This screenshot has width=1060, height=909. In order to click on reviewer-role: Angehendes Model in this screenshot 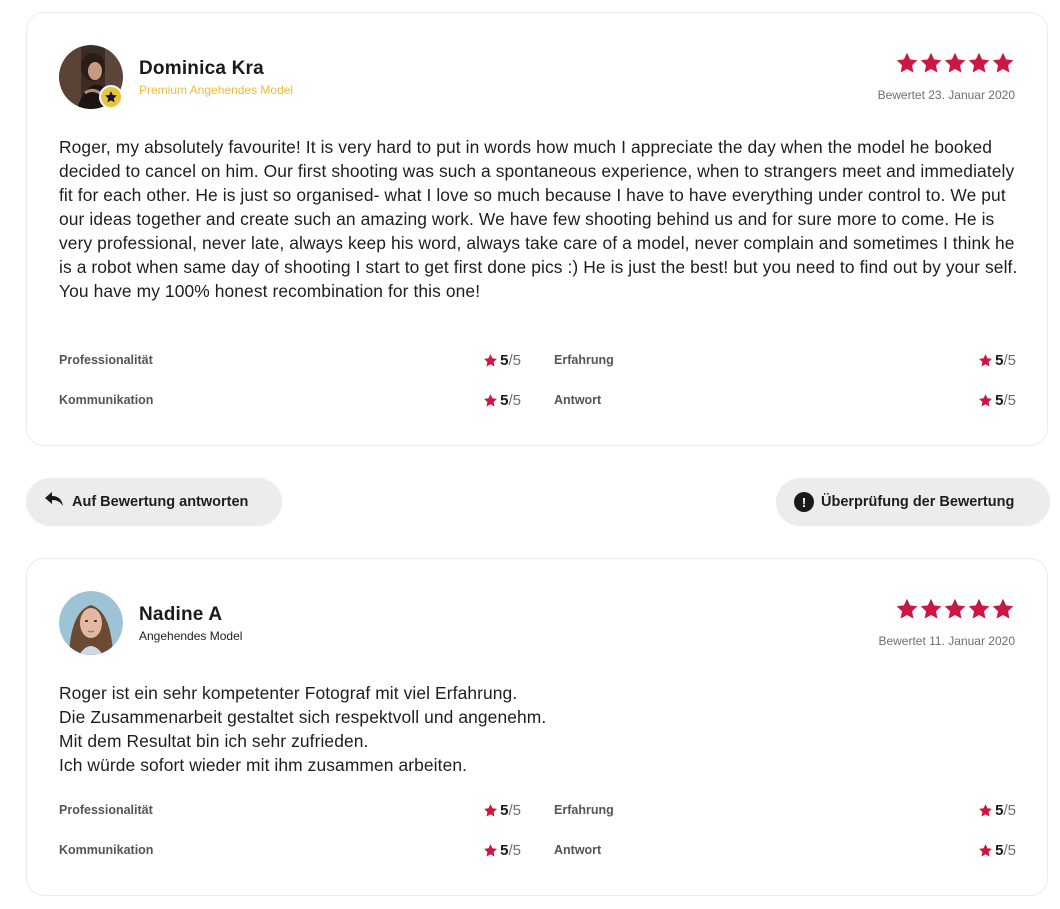, I will do `click(191, 636)`.